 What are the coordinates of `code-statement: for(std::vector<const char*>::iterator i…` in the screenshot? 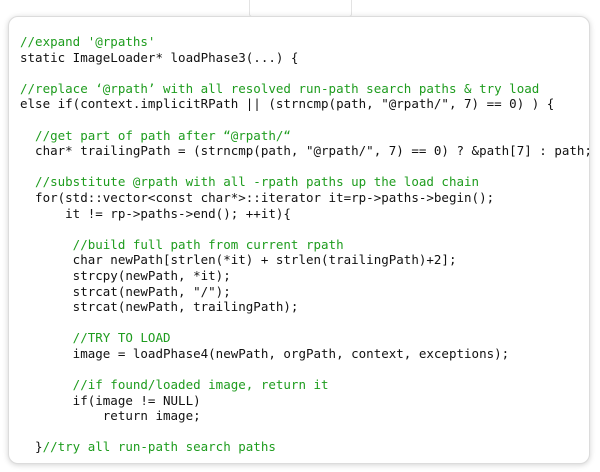 It's located at (257, 197).